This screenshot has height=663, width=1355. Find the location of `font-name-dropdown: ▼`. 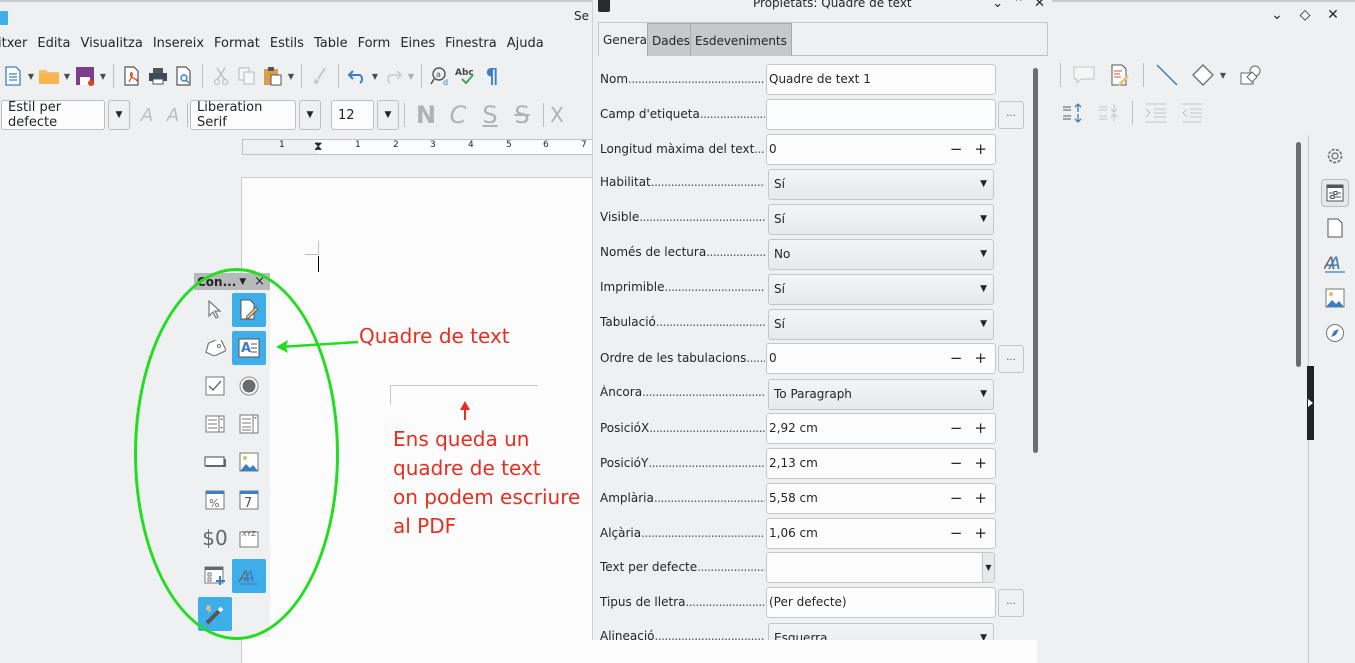

font-name-dropdown: ▼ is located at coordinates (310, 115).